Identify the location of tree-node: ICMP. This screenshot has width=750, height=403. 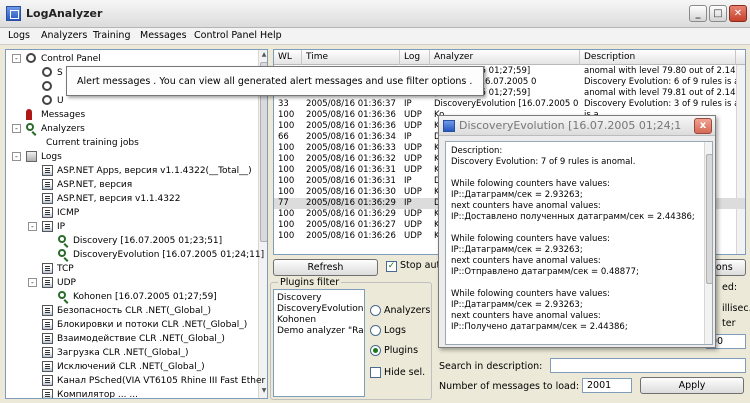
(131, 213).